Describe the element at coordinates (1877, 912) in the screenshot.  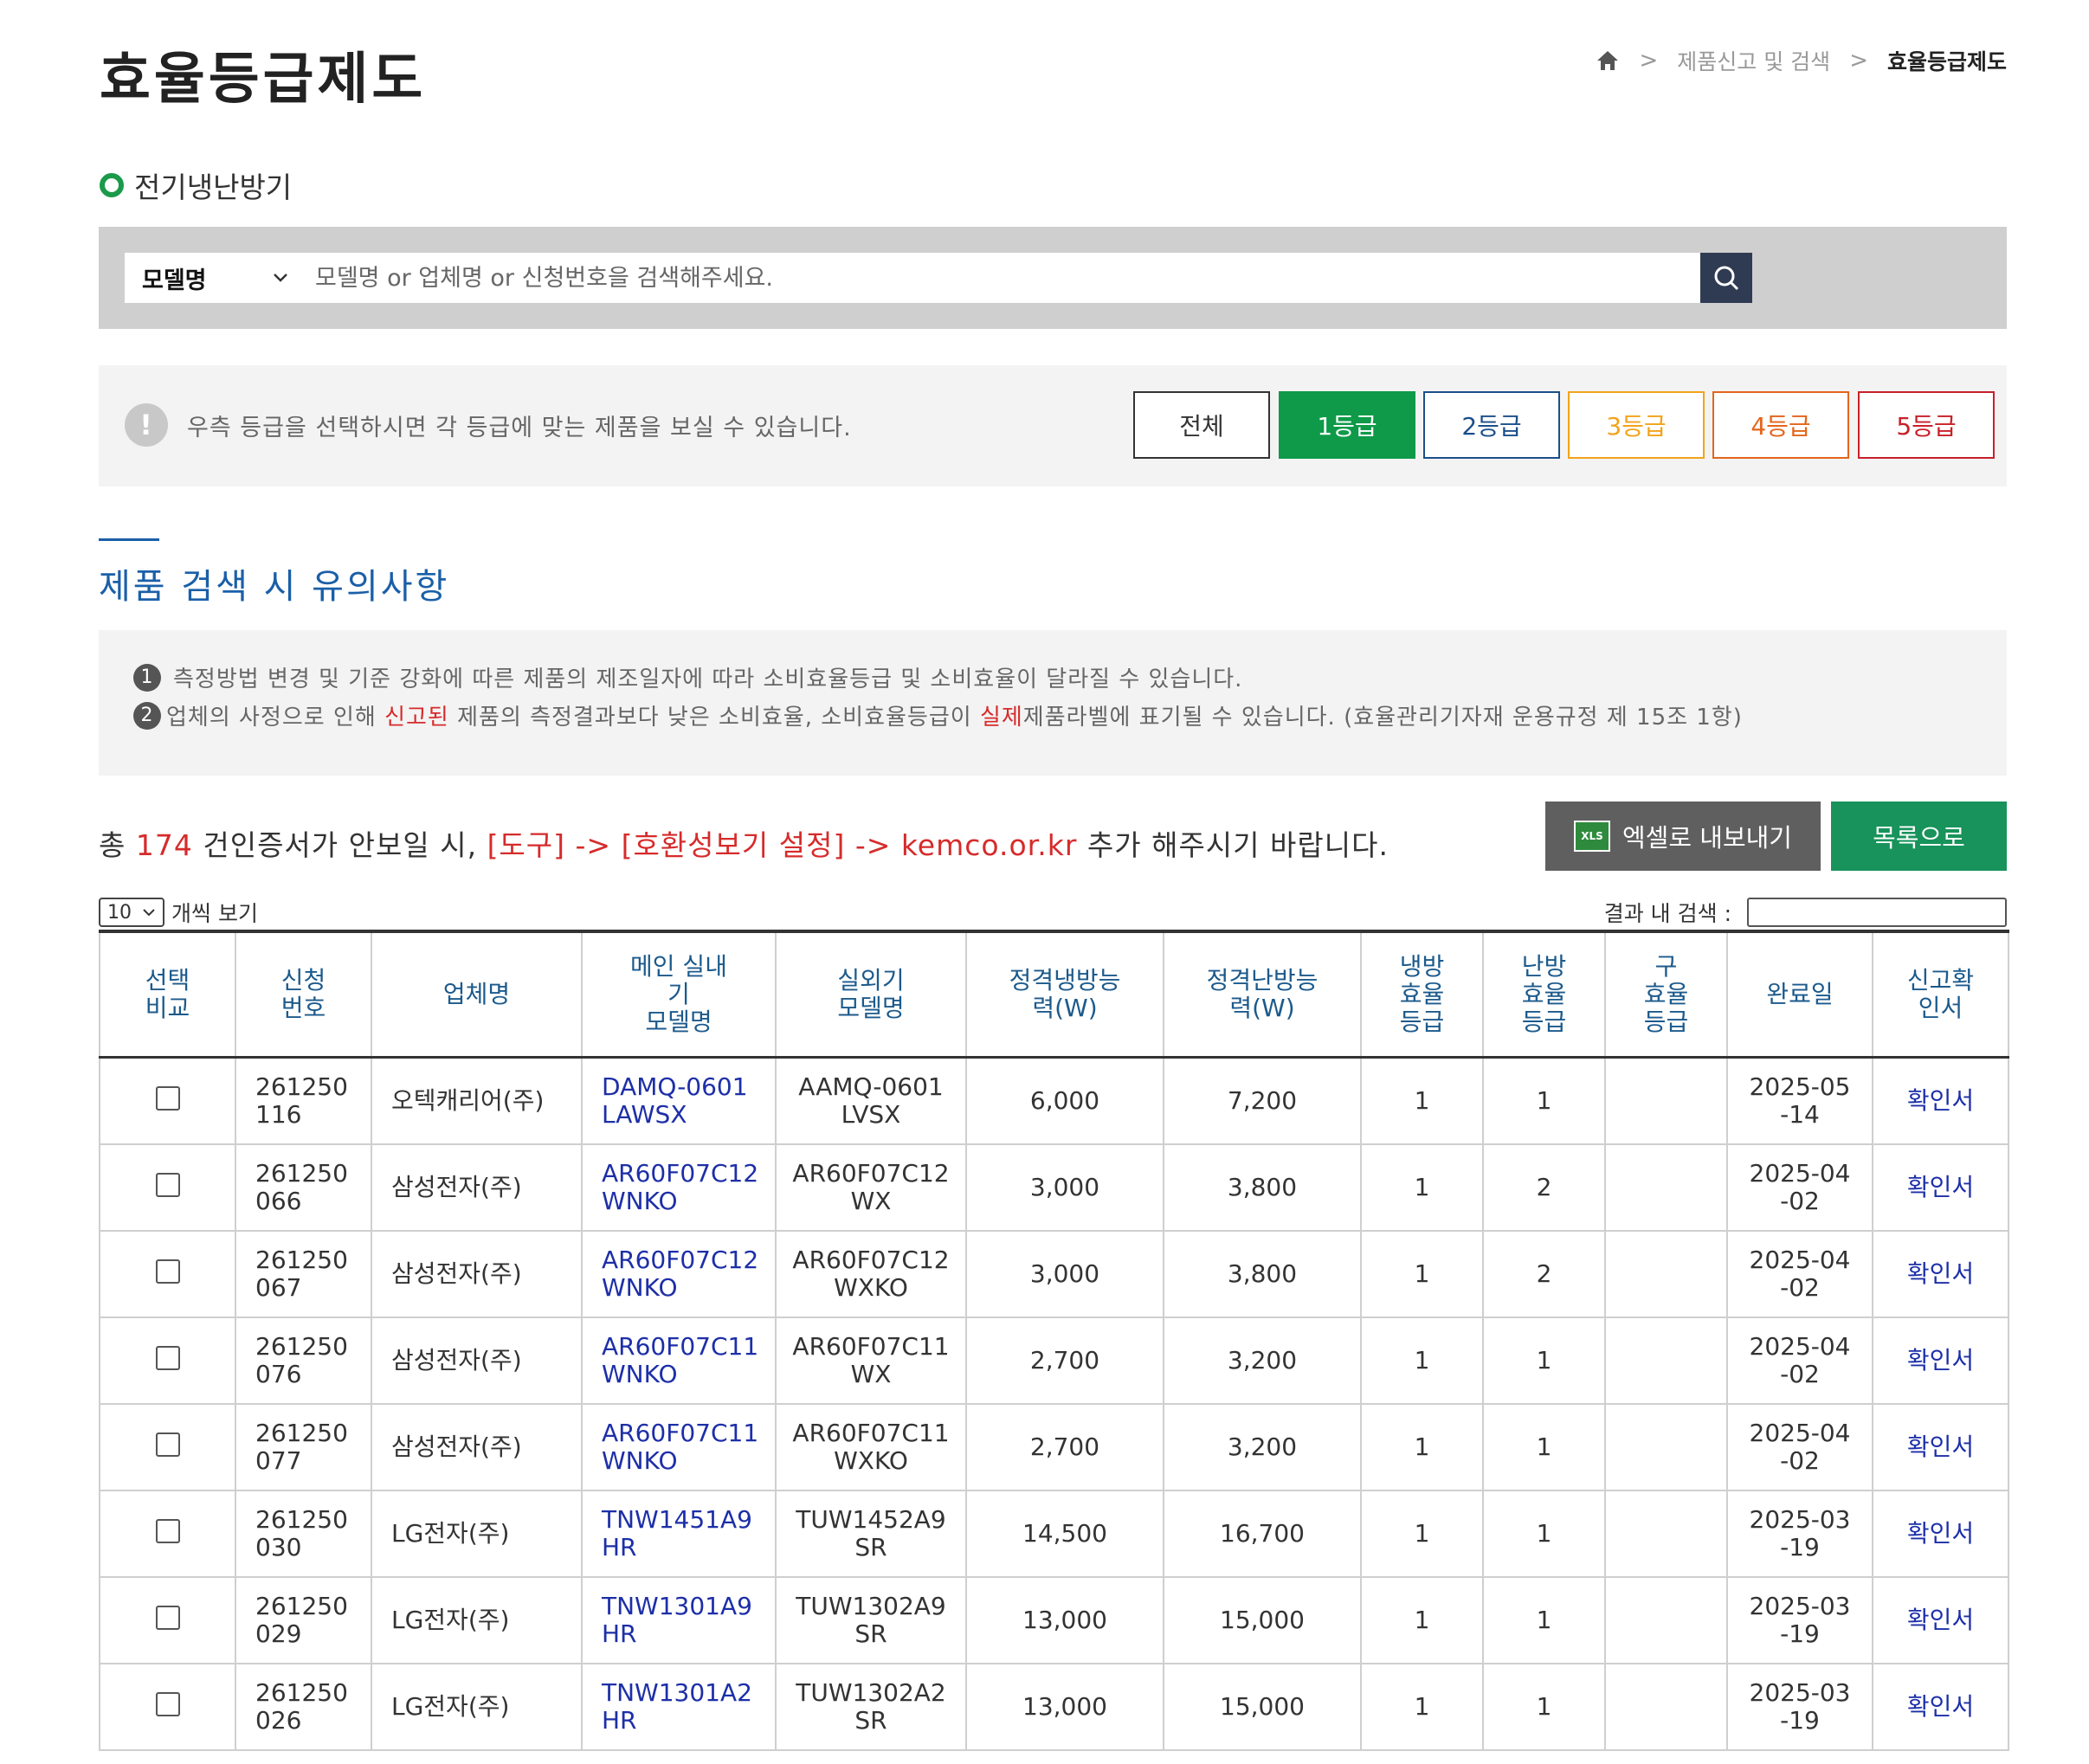
I see `inner-search-input` at that location.